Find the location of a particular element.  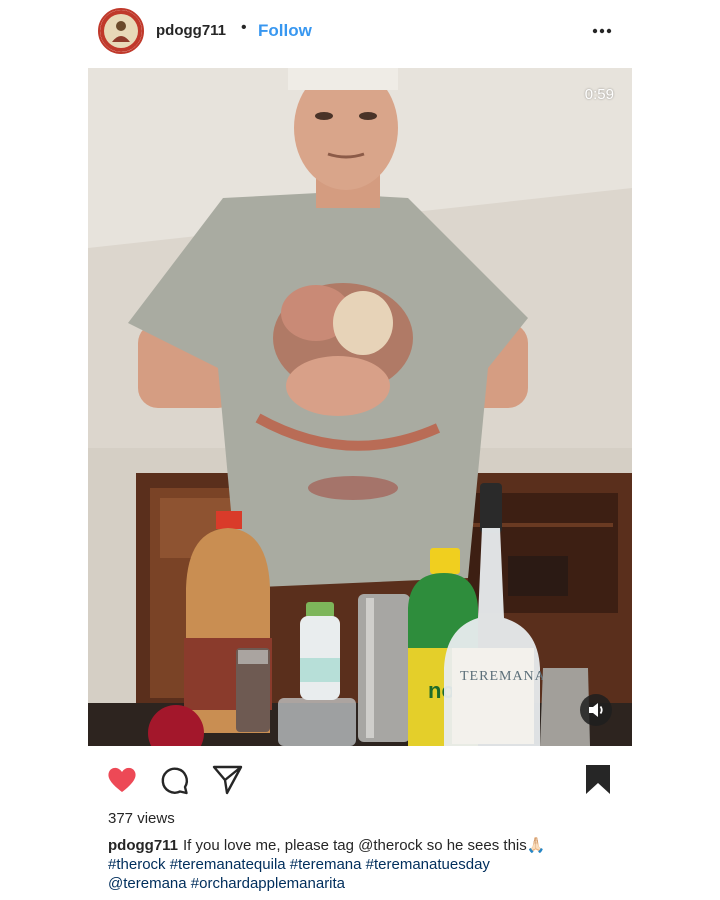

more-options-icon is located at coordinates (602, 29).